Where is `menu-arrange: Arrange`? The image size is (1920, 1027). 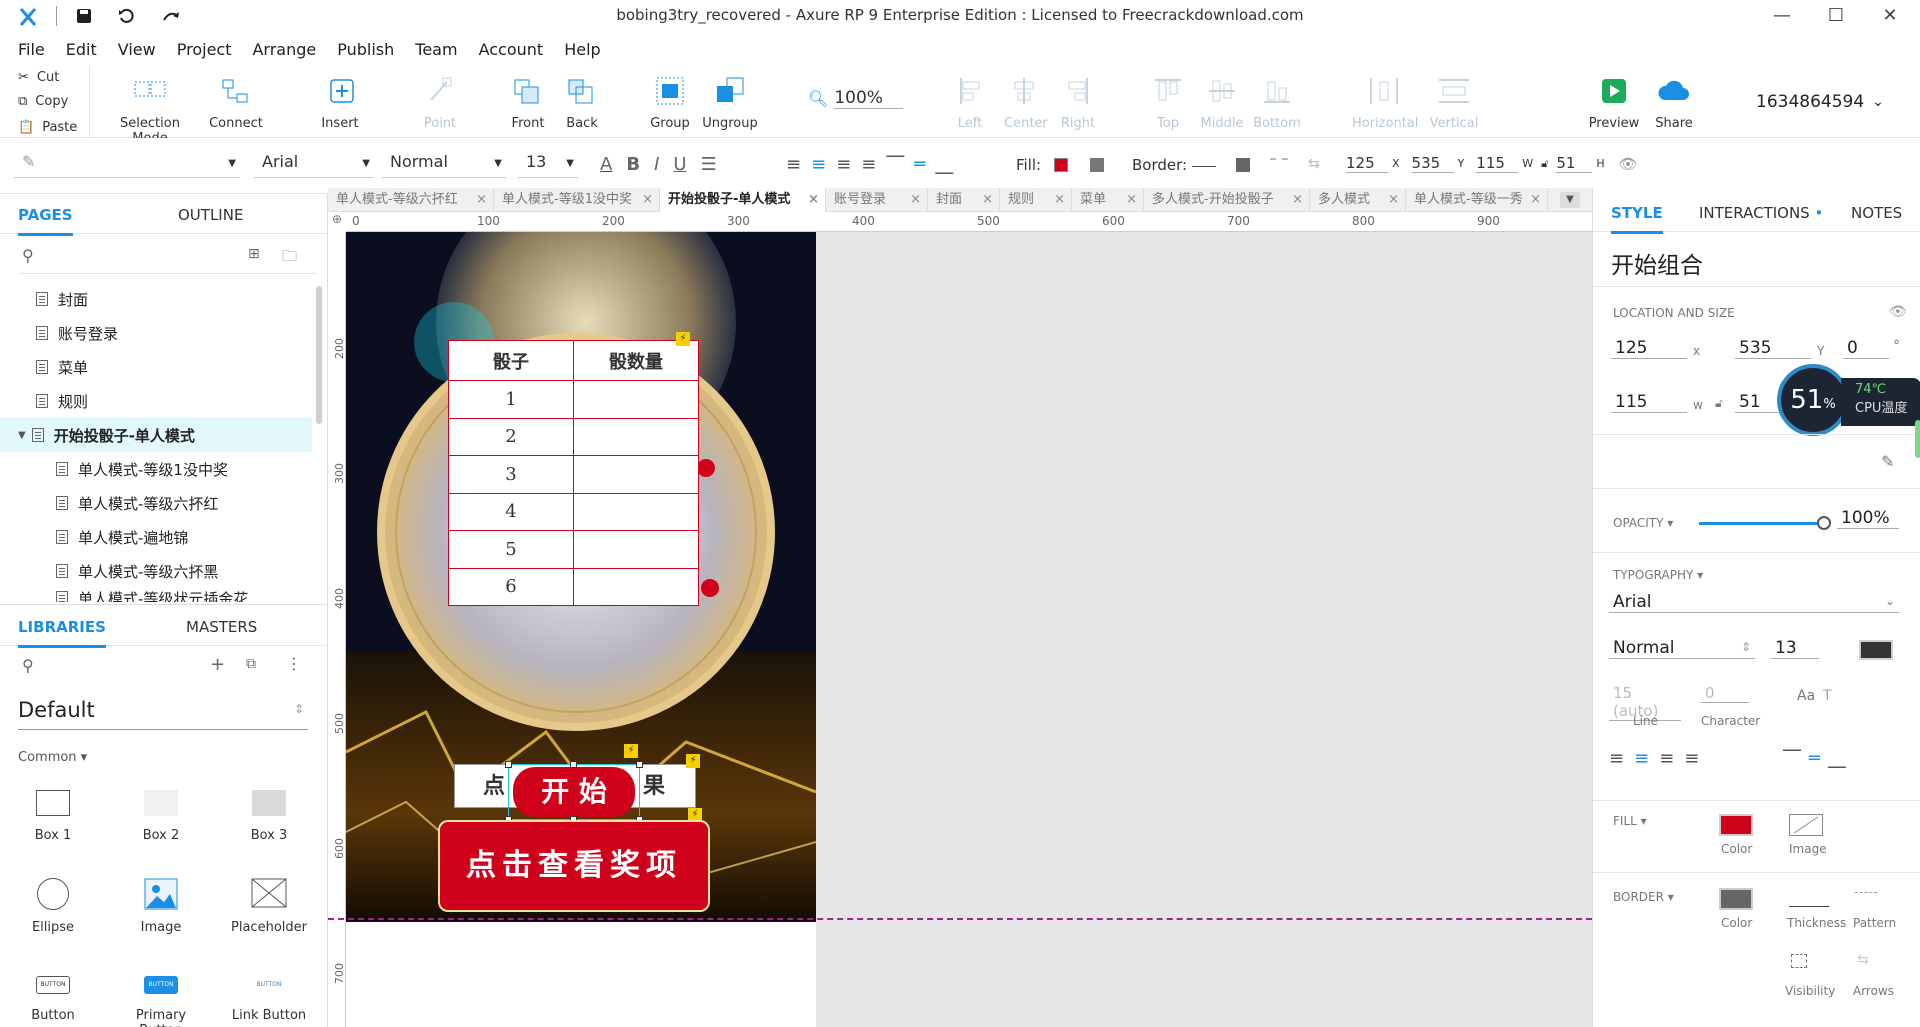
menu-arrange: Arrange is located at coordinates (284, 49).